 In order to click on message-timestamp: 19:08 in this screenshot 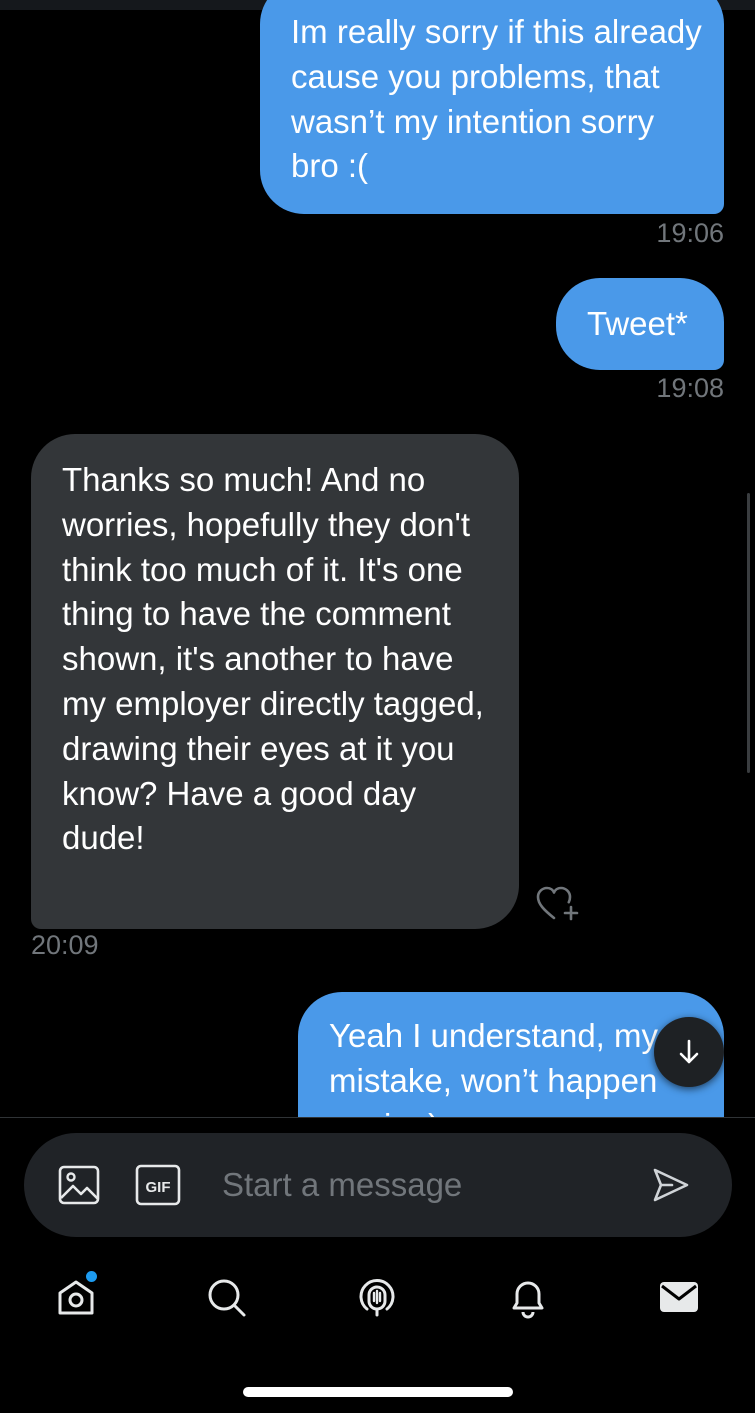, I will do `click(690, 388)`.